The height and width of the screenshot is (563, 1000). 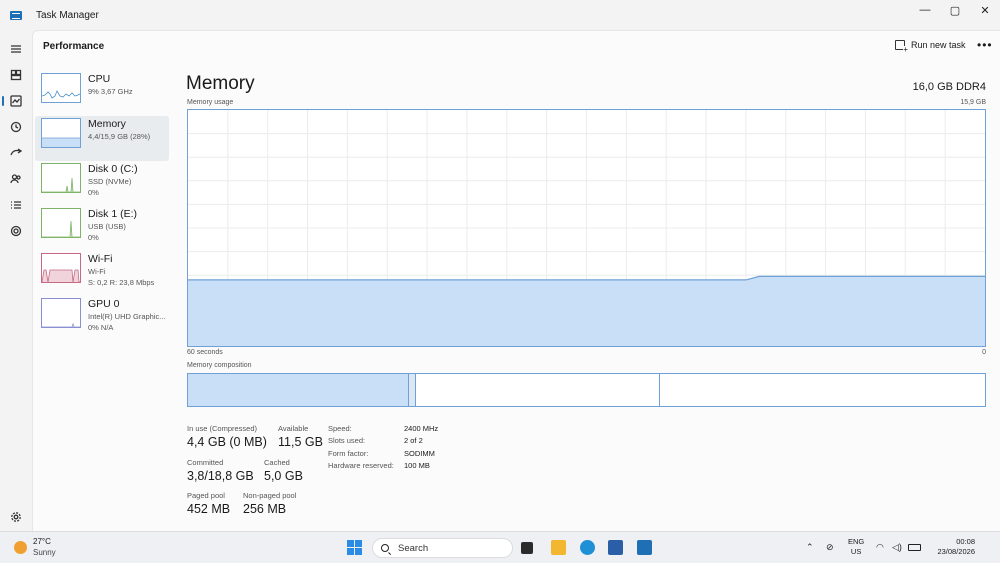 I want to click on clock-date: 23/08/2026, so click(x=956, y=551).